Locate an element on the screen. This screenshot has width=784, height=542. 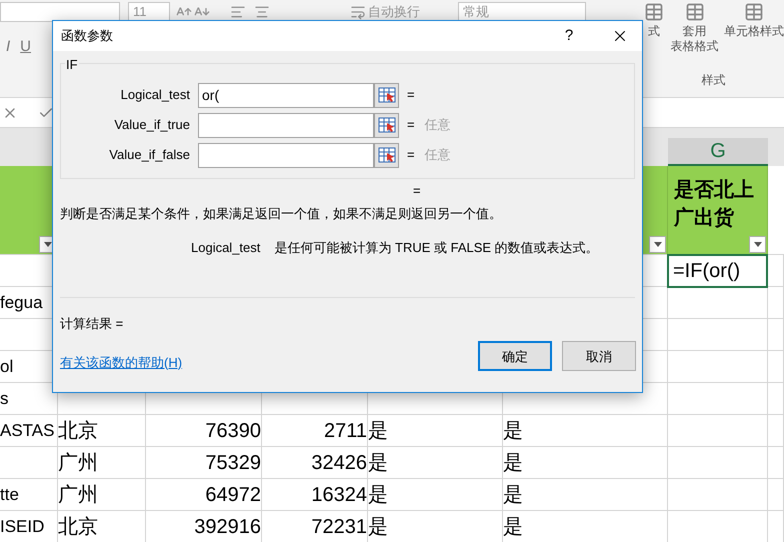
column-header: G is located at coordinates (718, 152).